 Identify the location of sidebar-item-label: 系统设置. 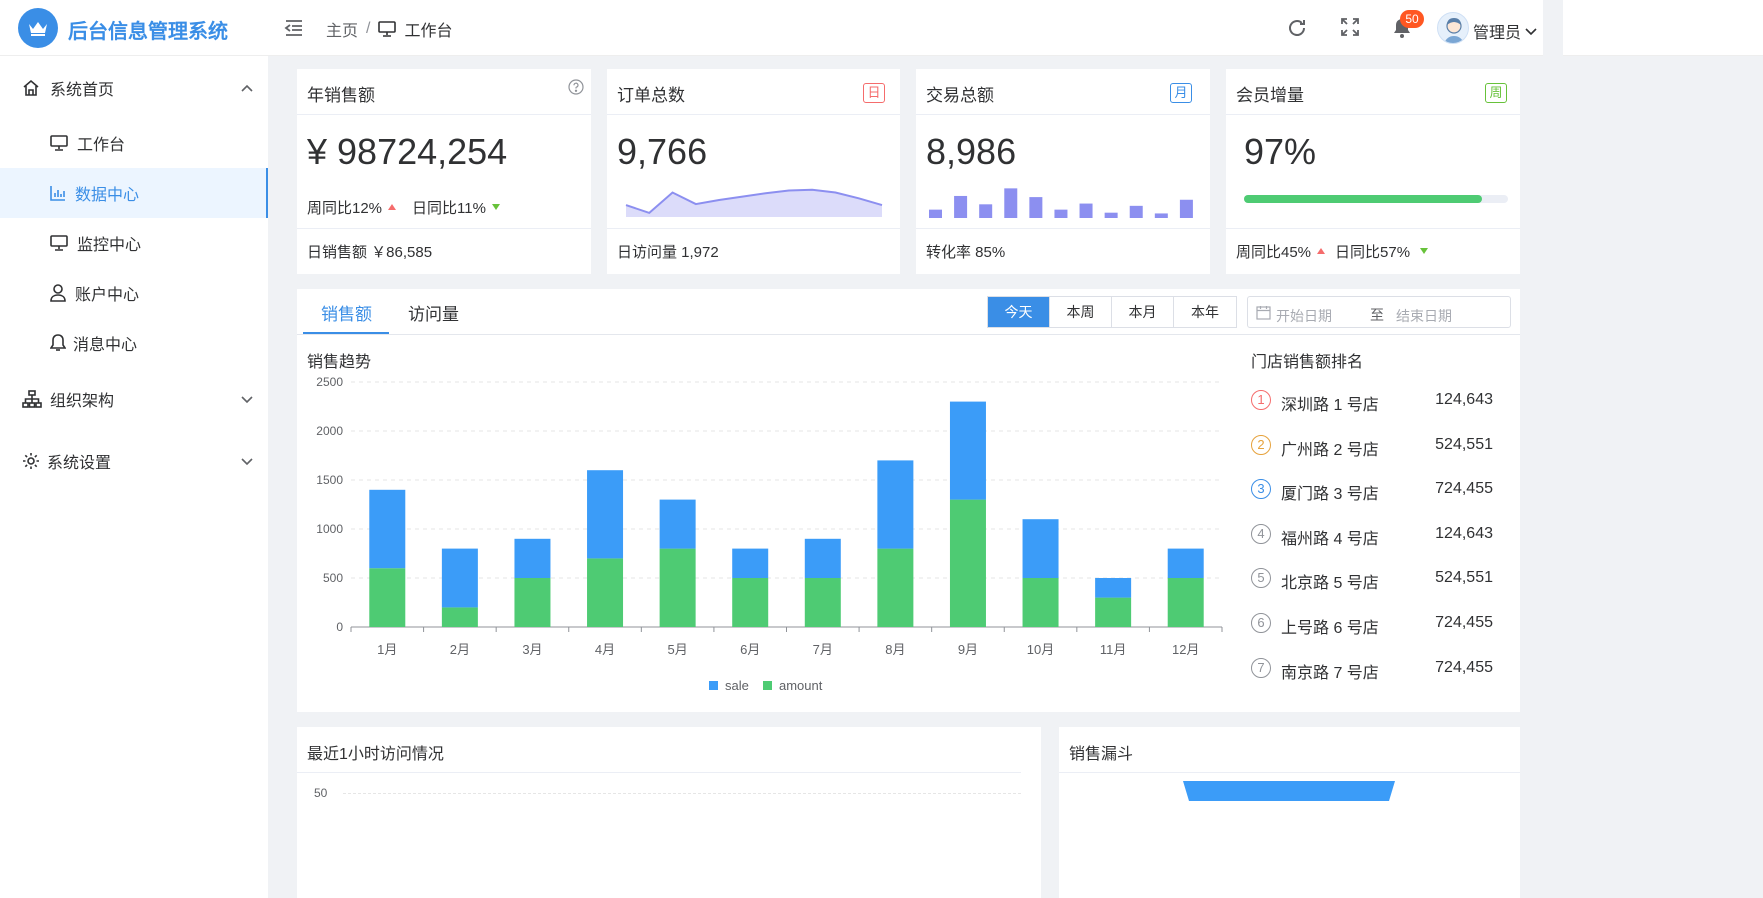
(79, 463).